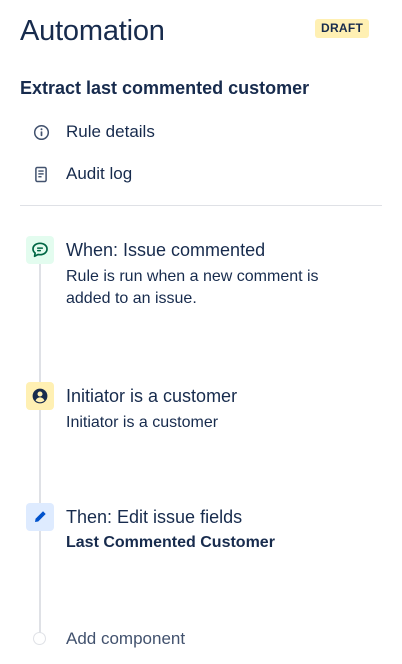 The width and height of the screenshot is (402, 664). I want to click on pencil-icon, so click(40, 517).